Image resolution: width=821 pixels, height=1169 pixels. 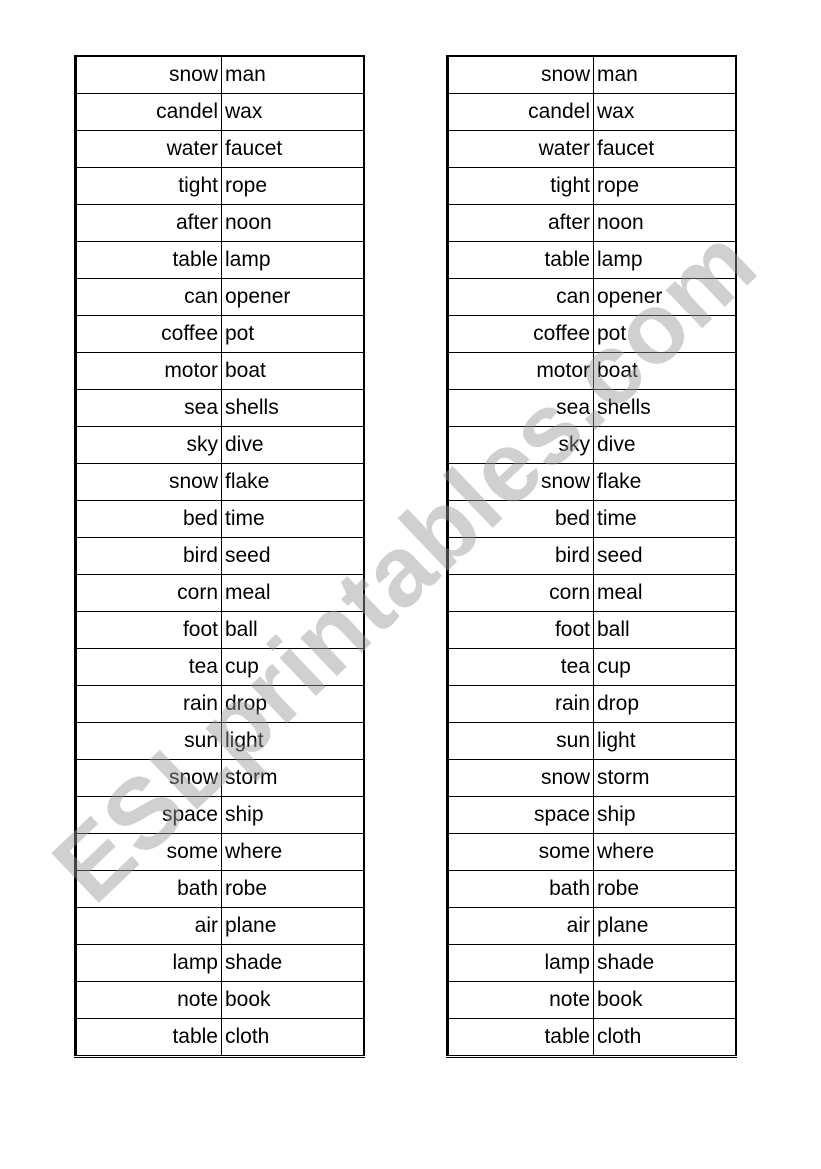 I want to click on word-first-half: corn, so click(x=148, y=593).